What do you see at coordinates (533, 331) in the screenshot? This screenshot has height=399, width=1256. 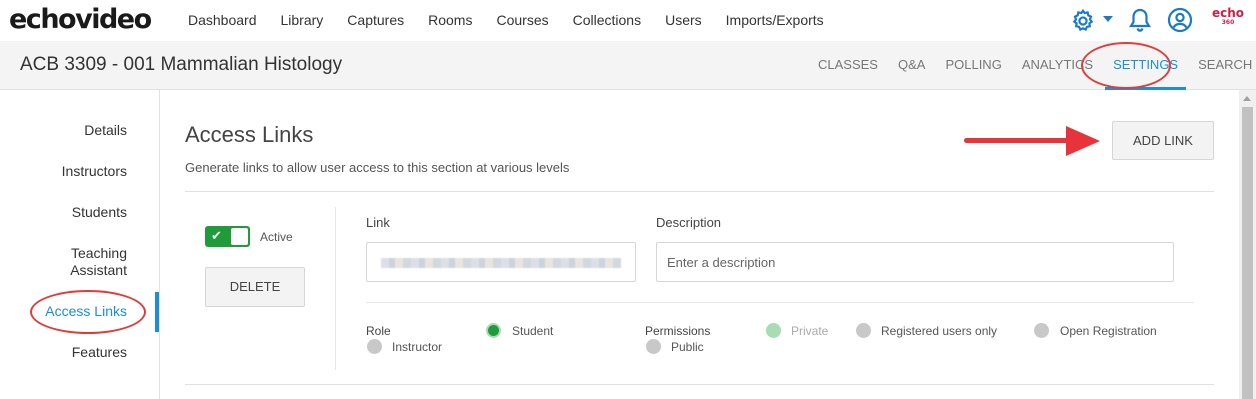 I see `radio-student-label: Student` at bounding box center [533, 331].